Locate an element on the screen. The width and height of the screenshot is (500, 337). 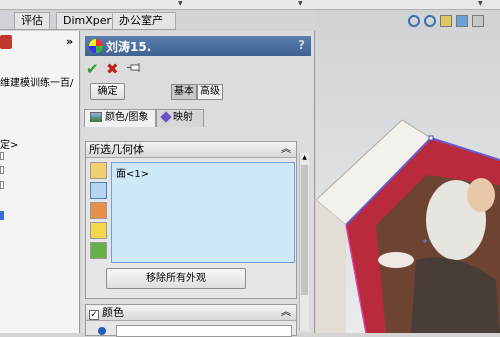
top-toolbar: ▼ ▼ ▼ is located at coordinates (250, 5).